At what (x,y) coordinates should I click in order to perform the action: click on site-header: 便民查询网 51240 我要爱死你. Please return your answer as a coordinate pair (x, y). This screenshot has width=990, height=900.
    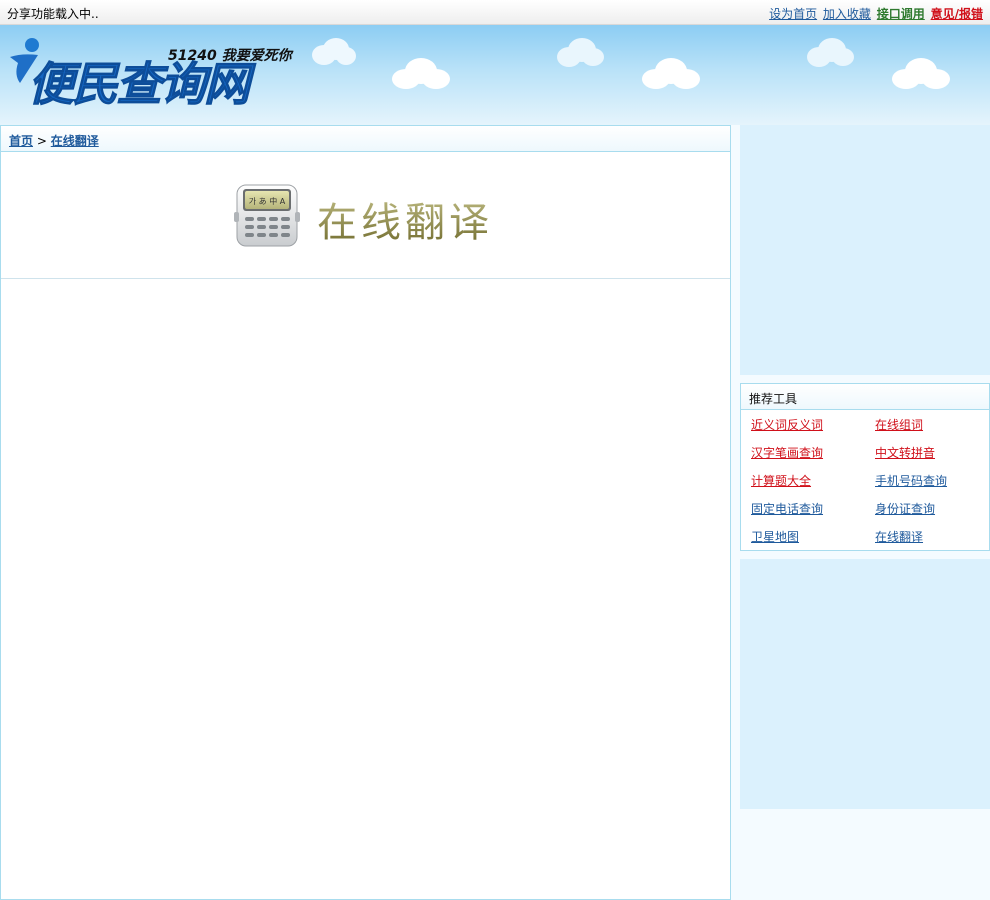
    Looking at the image, I should click on (495, 75).